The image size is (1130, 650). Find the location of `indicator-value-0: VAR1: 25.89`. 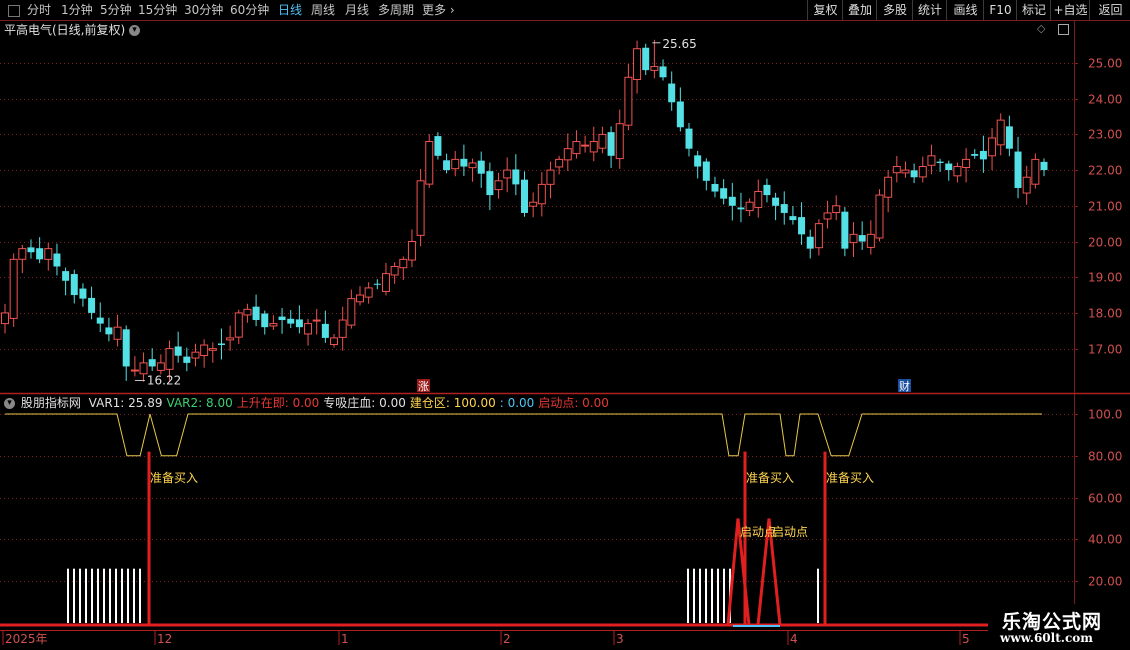

indicator-value-0: VAR1: 25.89 is located at coordinates (125, 403).